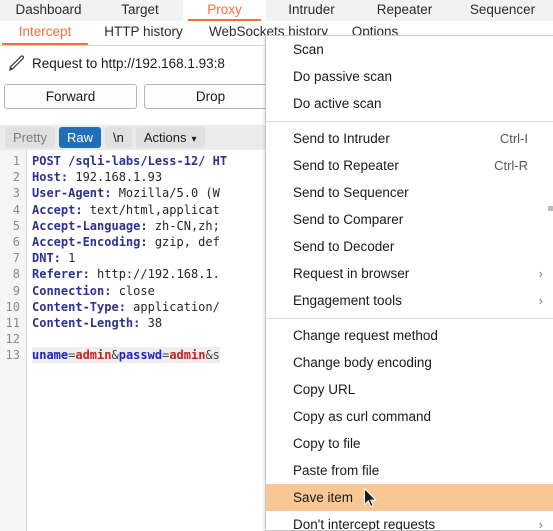 The width and height of the screenshot is (553, 531). I want to click on tab-intruder-label: Intruder, so click(311, 9).